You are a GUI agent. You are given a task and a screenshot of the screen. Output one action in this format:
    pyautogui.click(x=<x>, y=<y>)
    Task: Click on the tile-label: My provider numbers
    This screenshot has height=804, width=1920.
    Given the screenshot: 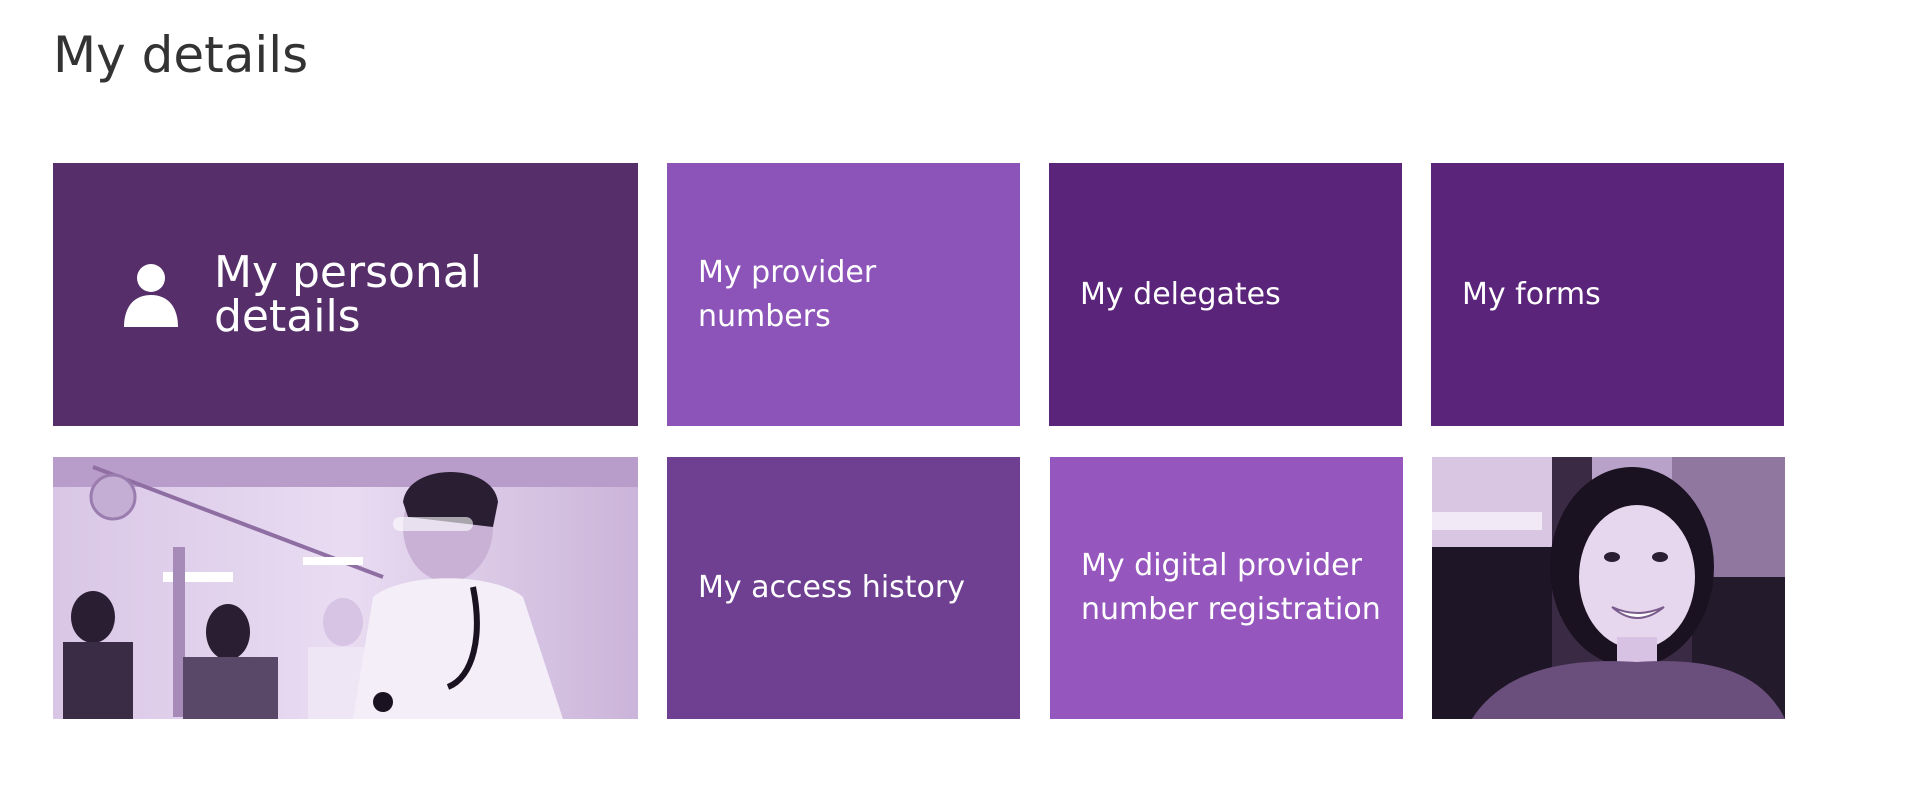 What is the action you would take?
    pyautogui.click(x=787, y=294)
    